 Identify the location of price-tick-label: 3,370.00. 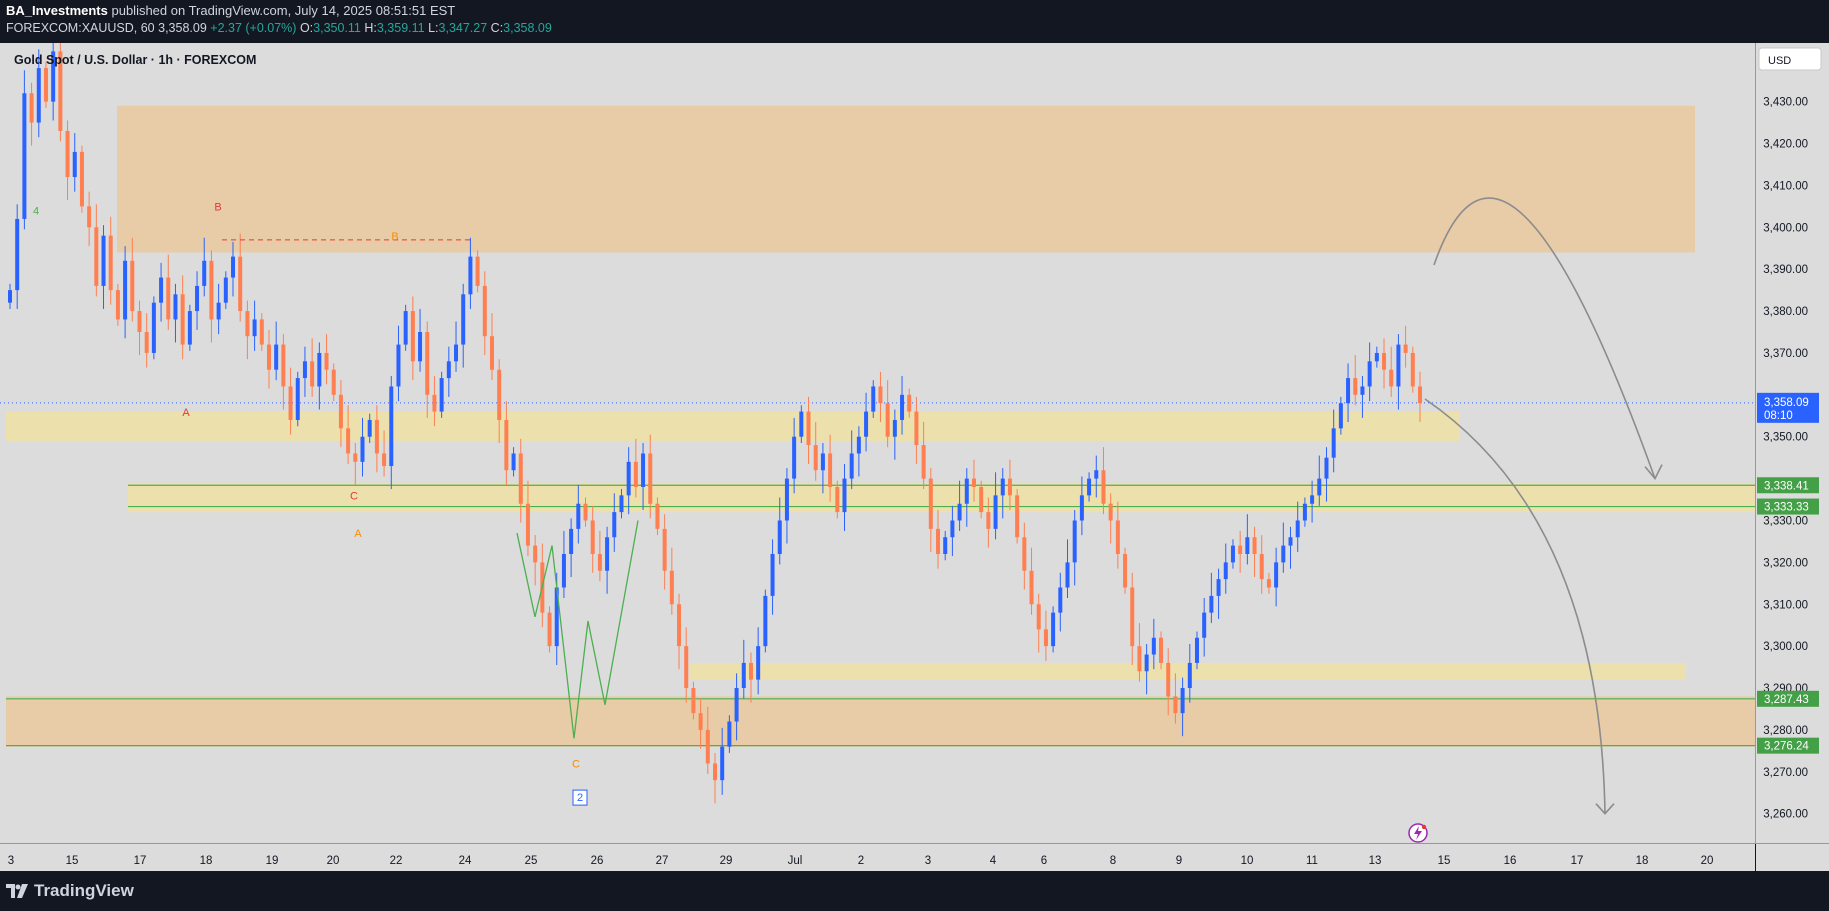
(1785, 354).